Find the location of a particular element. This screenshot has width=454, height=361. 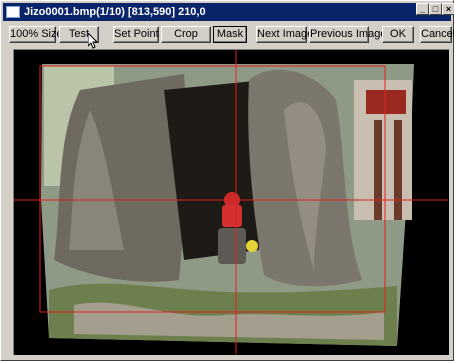

close-button: × is located at coordinates (448, 9).